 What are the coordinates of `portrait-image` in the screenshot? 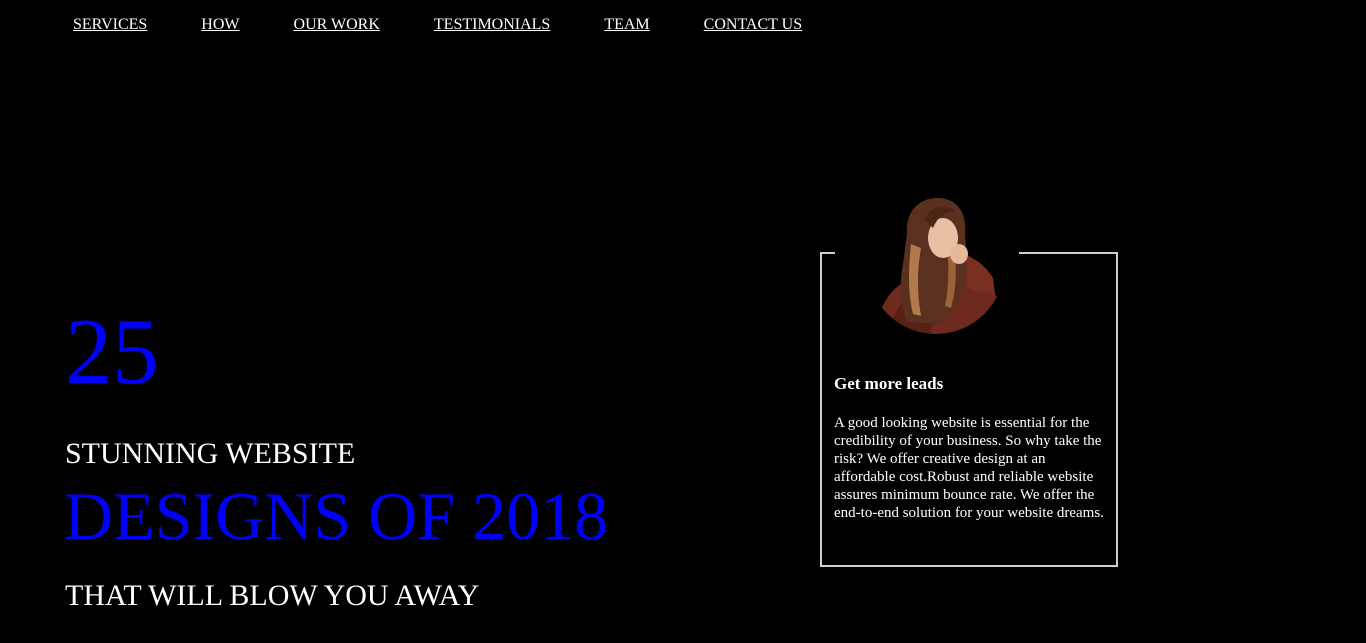 It's located at (936, 264).